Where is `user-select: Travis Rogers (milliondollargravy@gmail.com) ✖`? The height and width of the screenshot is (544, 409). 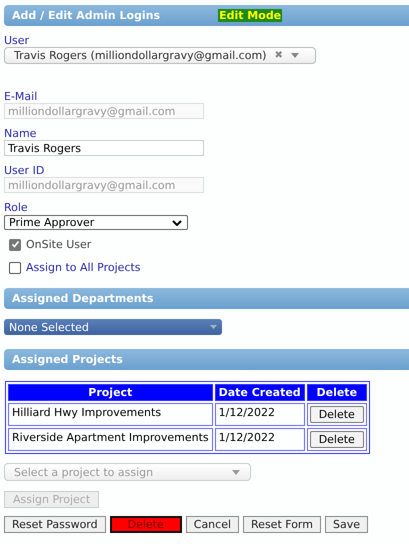 user-select: Travis Rogers (milliondollargravy@gmail.com) ✖ is located at coordinates (160, 55).